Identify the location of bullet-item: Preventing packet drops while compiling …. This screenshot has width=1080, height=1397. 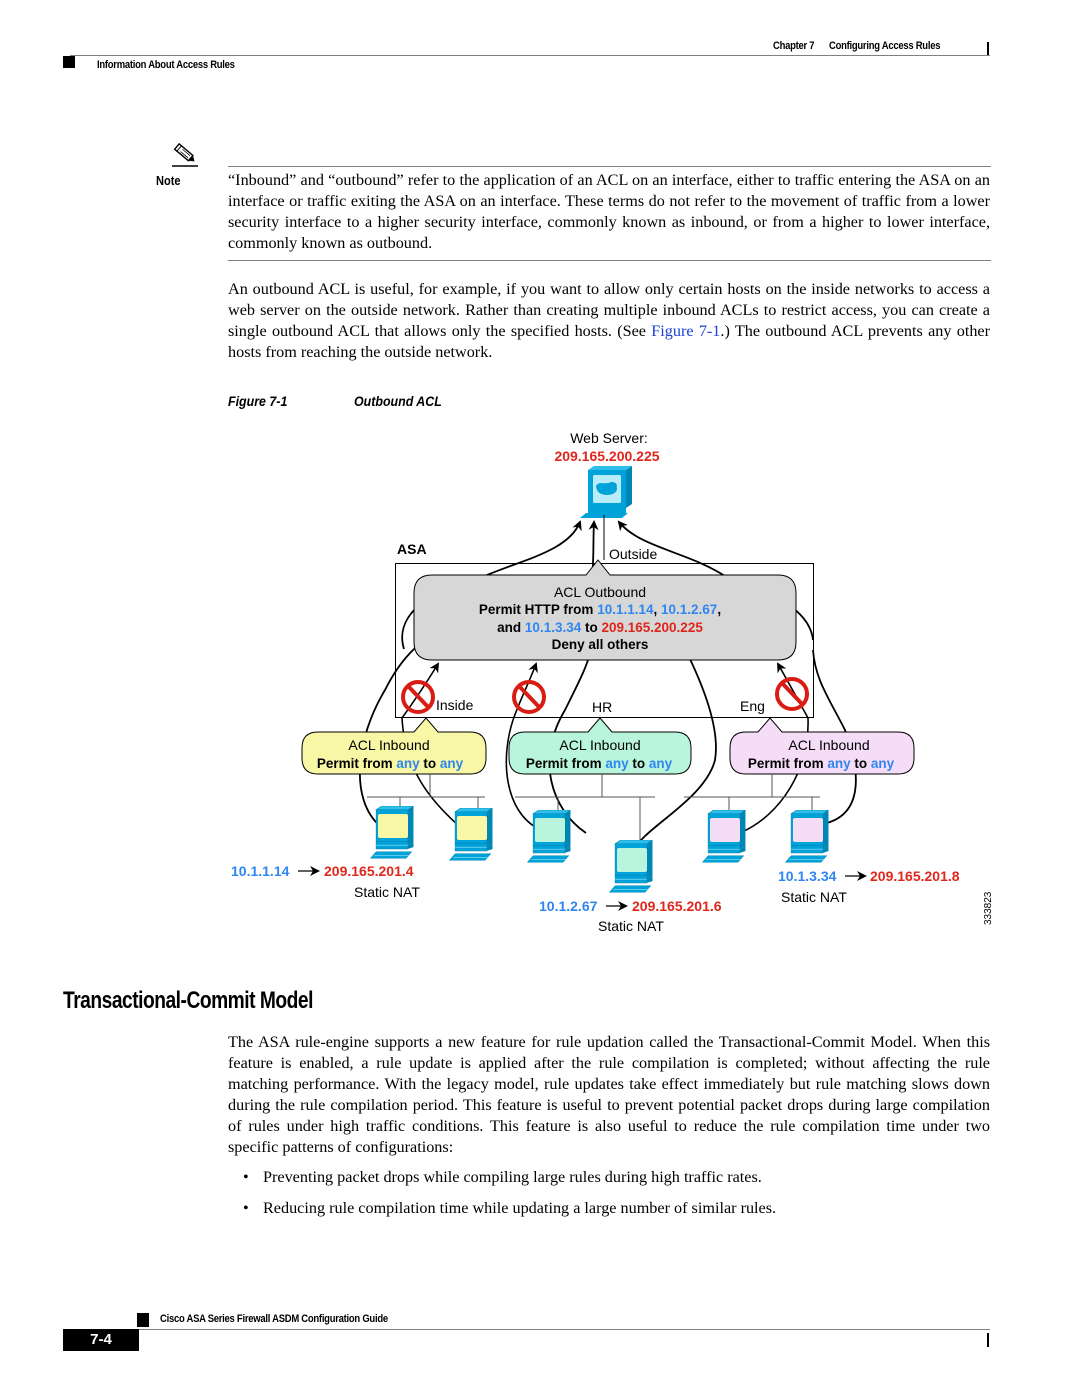
(623, 1183).